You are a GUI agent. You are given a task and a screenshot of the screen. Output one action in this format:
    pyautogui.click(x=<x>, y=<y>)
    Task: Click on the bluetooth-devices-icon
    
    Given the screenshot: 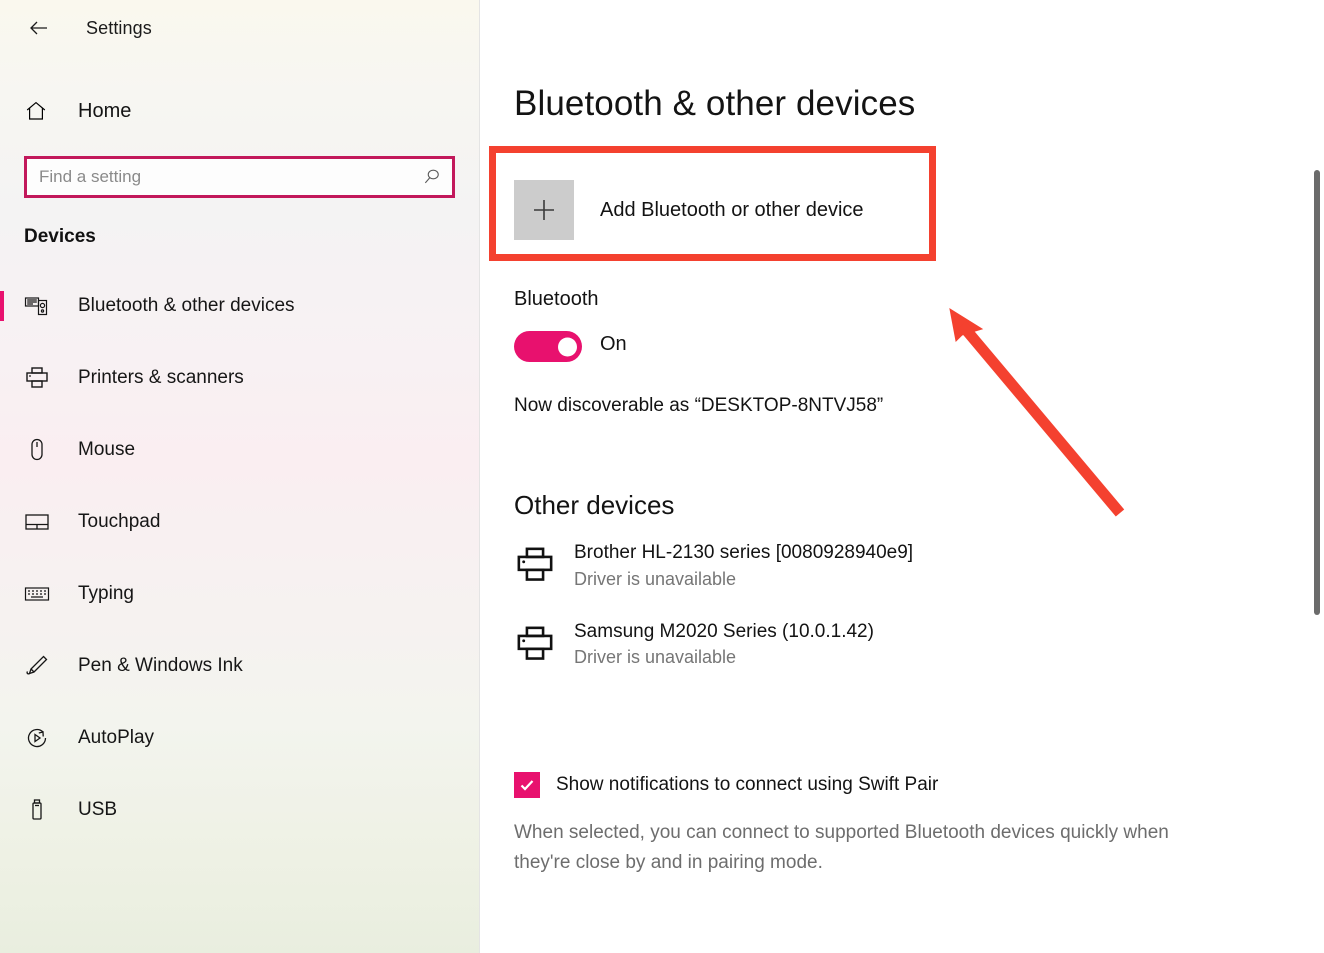 What is the action you would take?
    pyautogui.click(x=41, y=306)
    